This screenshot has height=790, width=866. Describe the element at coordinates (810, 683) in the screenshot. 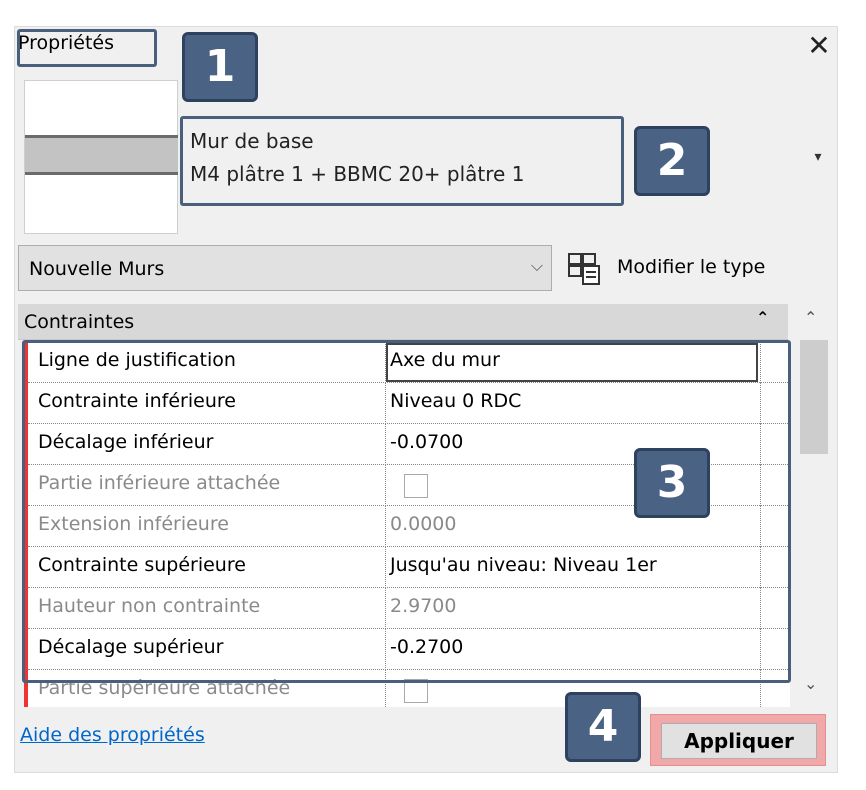

I see `scroll-down-icon: ⌄` at that location.